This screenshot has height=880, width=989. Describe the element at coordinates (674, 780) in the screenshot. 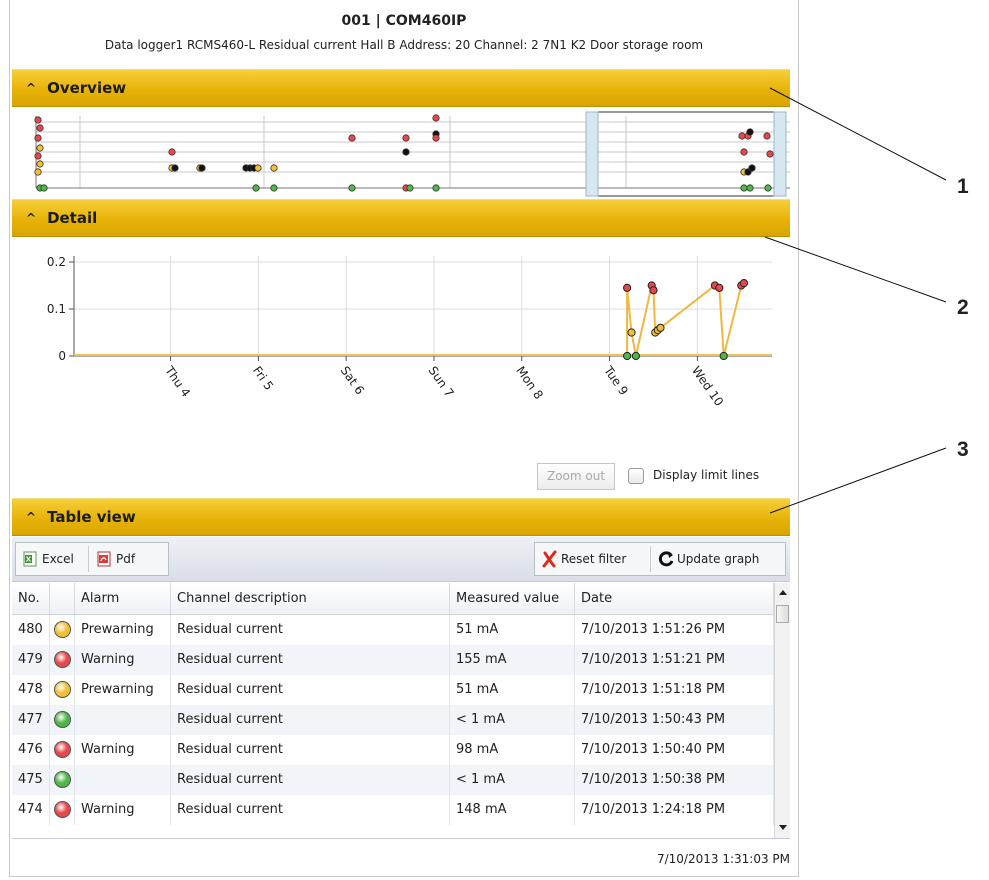

I see `cell-date: 7/10/2013 1:50:38 PM` at that location.